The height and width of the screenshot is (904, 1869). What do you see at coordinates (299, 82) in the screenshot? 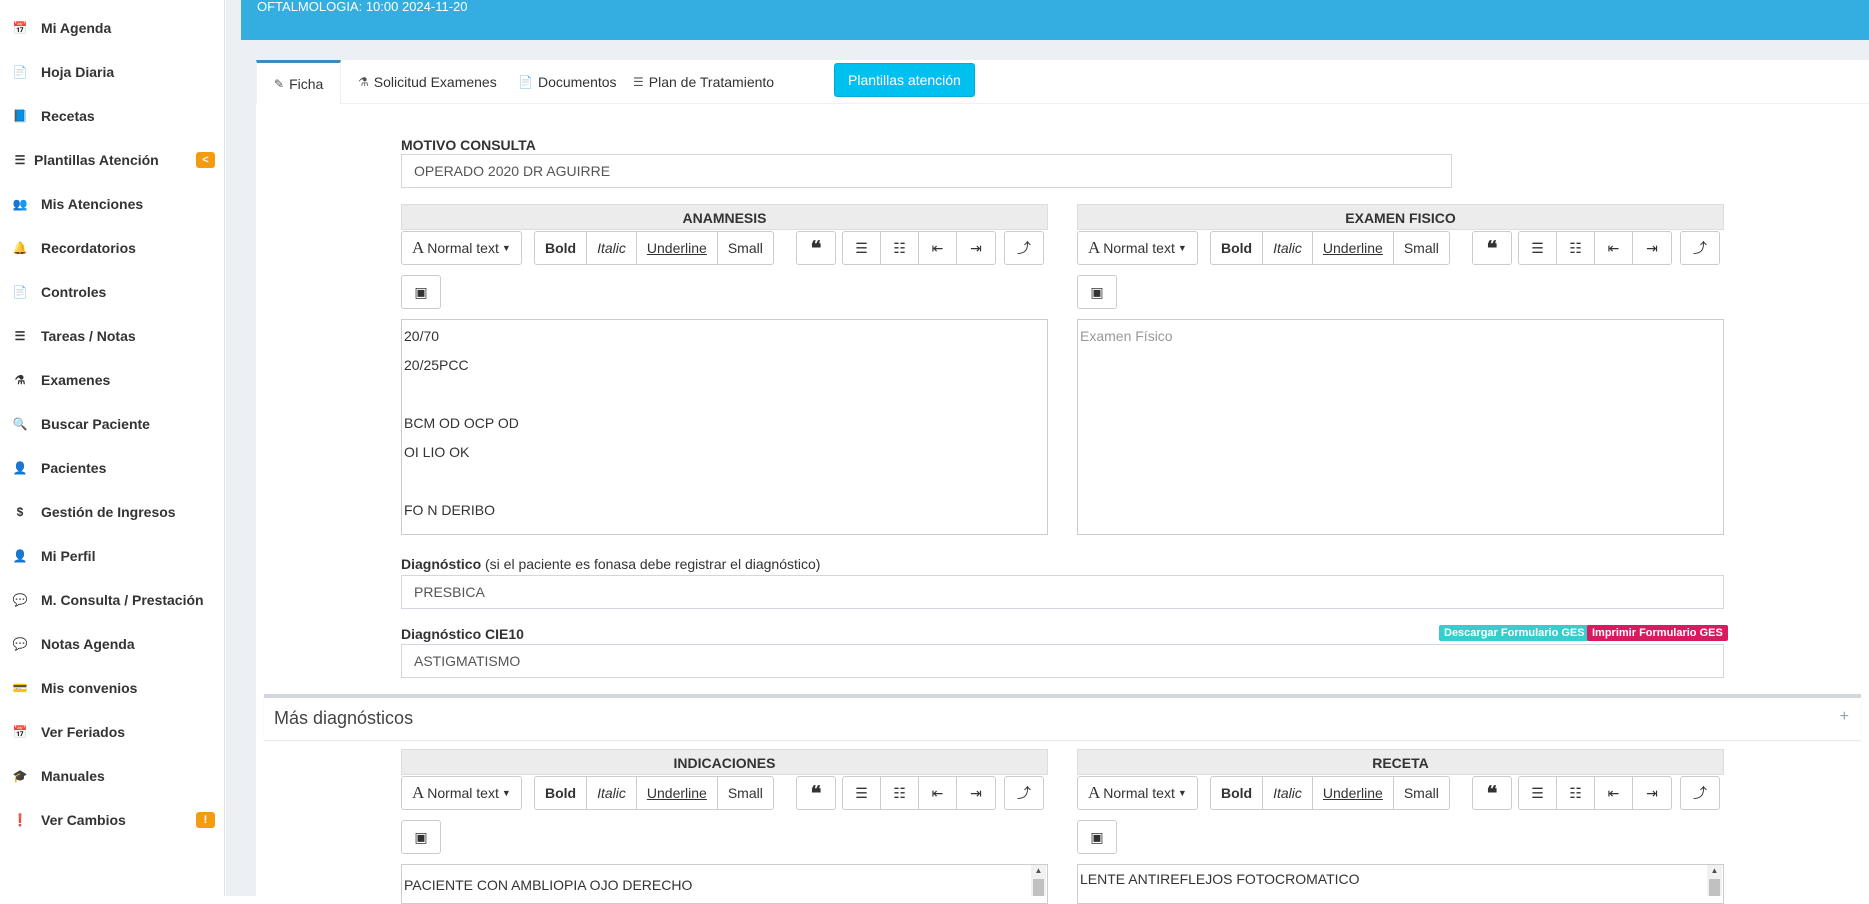
I see `tab-ficha: ✎ Ficha` at bounding box center [299, 82].